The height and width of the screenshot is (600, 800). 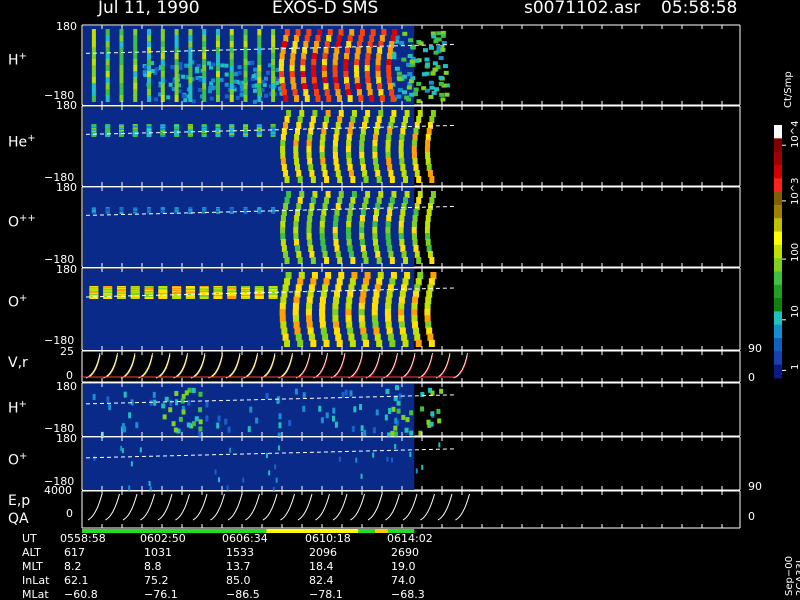 What do you see at coordinates (31, 552) in the screenshot?
I see `ephemeris-row-label: ALT` at bounding box center [31, 552].